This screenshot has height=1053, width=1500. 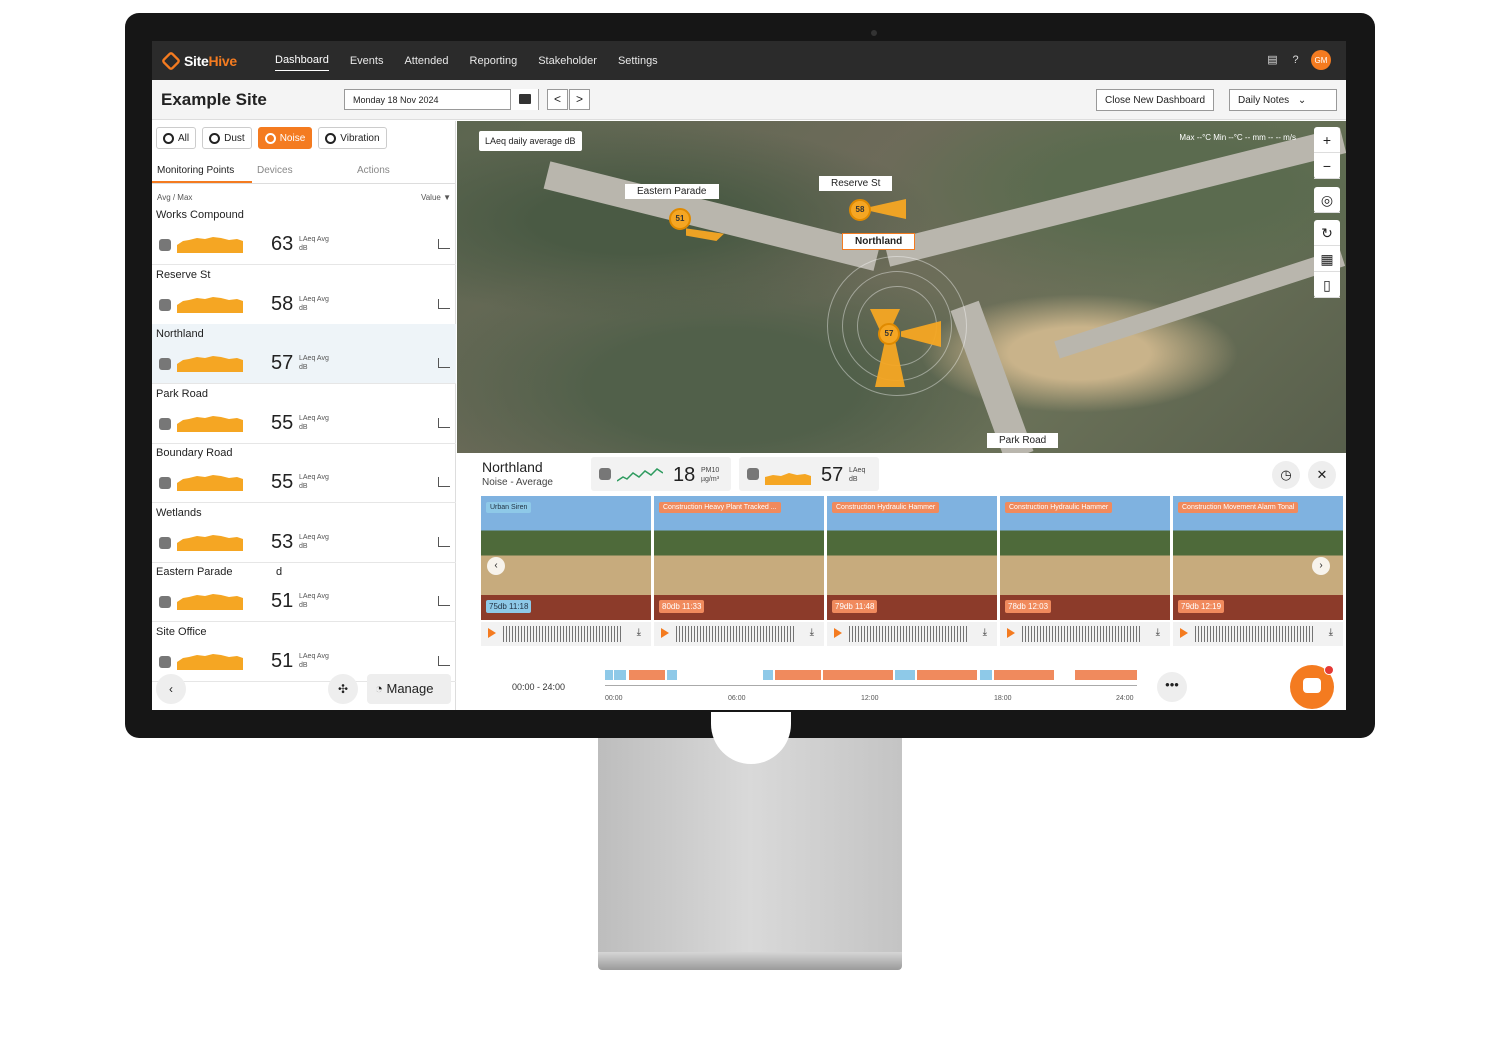 I want to click on nav-settings: Settings, so click(x=638, y=61).